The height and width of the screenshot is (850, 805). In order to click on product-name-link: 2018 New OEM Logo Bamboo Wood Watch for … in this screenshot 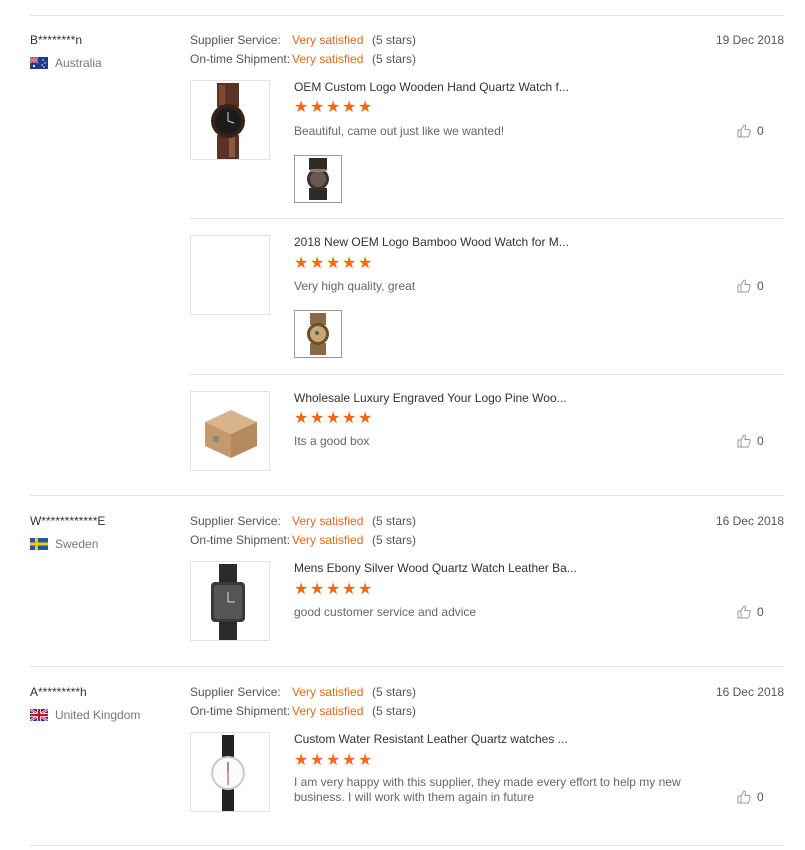, I will do `click(431, 242)`.